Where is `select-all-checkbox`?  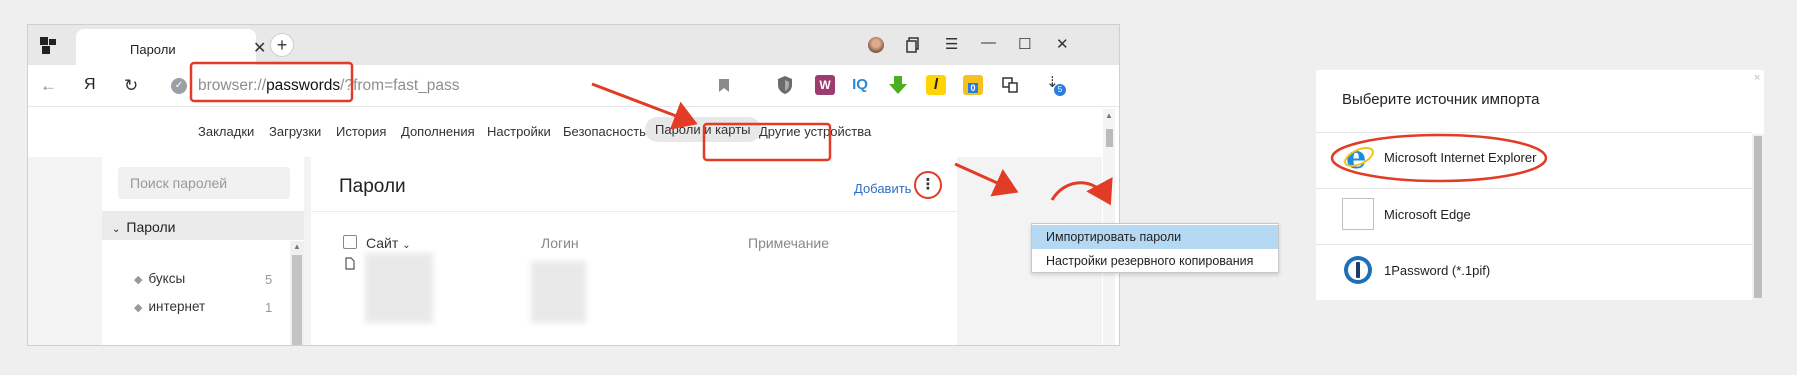 select-all-checkbox is located at coordinates (350, 242).